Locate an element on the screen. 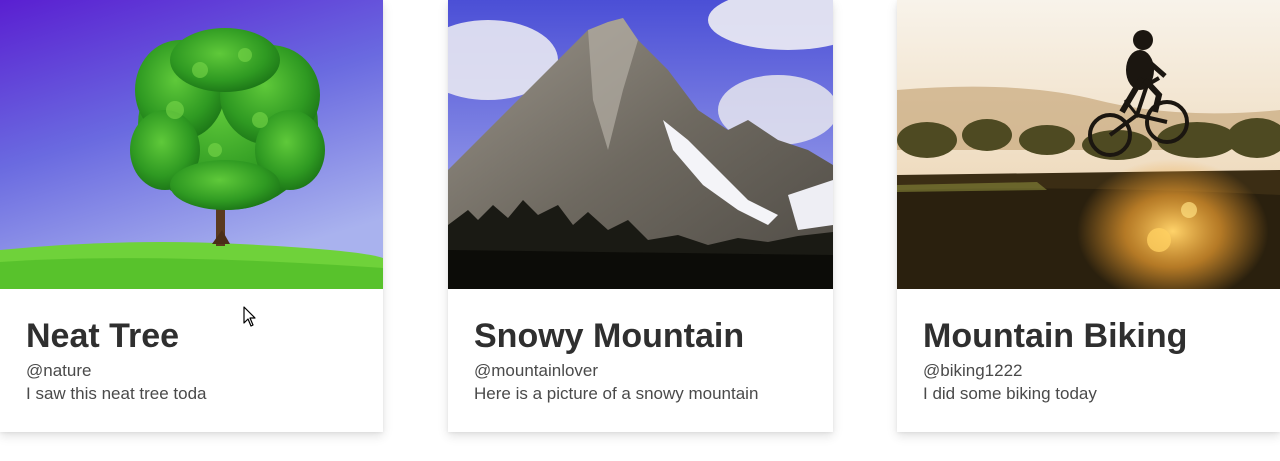  card-title: Snowy Mountain is located at coordinates (648, 336).